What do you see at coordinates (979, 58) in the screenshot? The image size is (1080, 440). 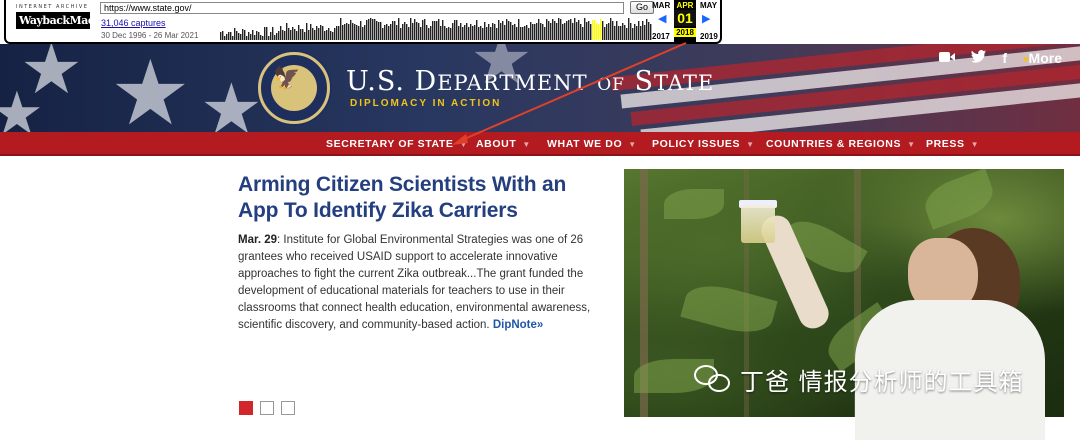 I see `twitter-icon` at bounding box center [979, 58].